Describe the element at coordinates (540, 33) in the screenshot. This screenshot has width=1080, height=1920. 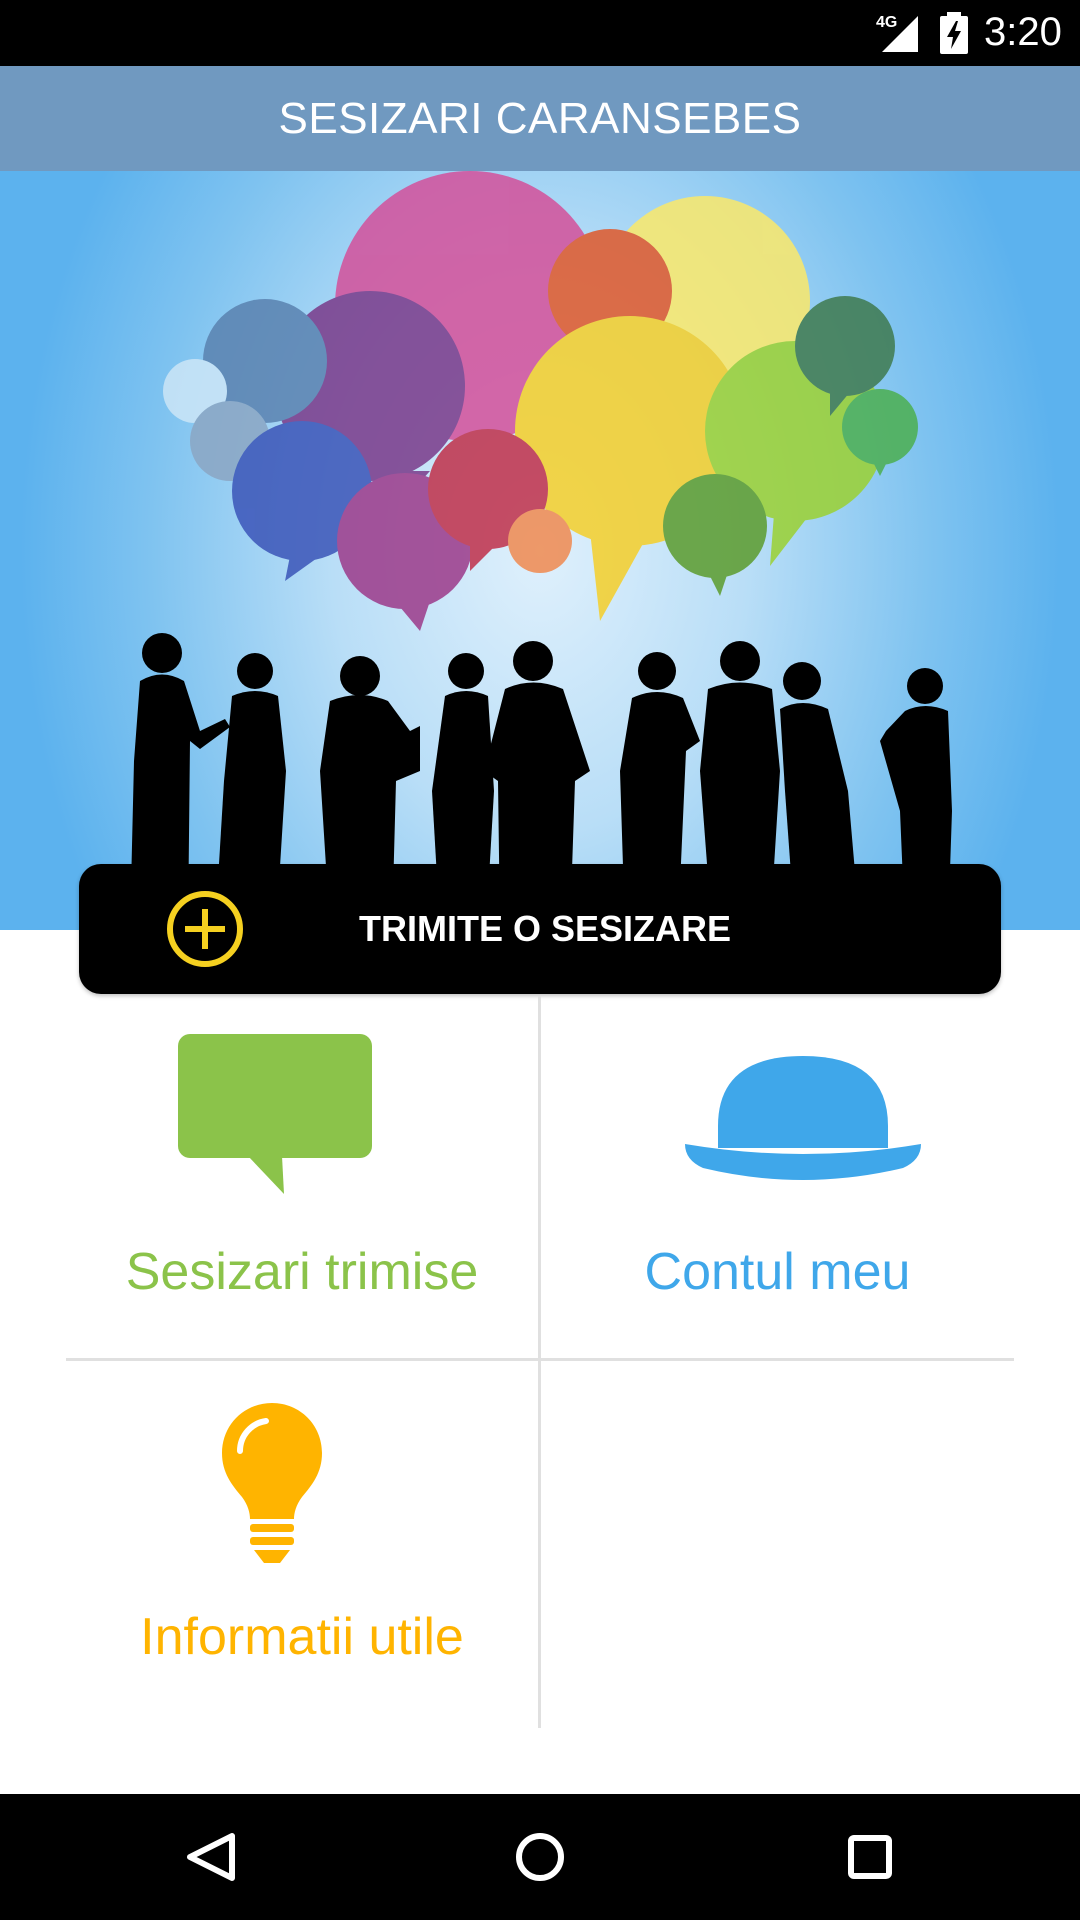
I see `status-bar: 4G 3:20` at that location.